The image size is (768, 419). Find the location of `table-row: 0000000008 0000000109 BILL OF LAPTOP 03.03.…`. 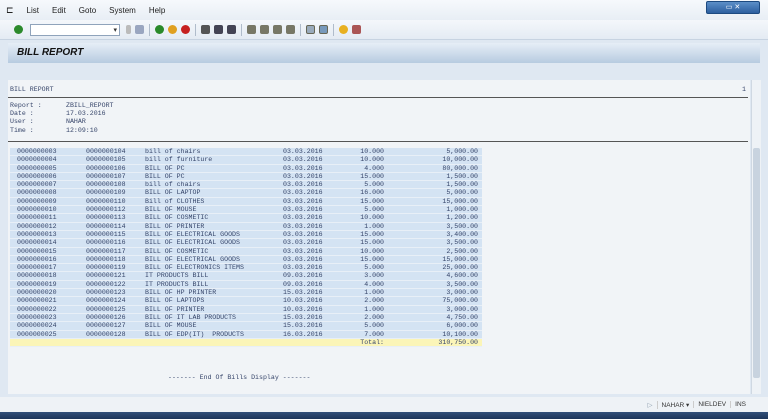

table-row: 0000000008 0000000109 BILL OF LAPTOP 03.03.… is located at coordinates (246, 193).